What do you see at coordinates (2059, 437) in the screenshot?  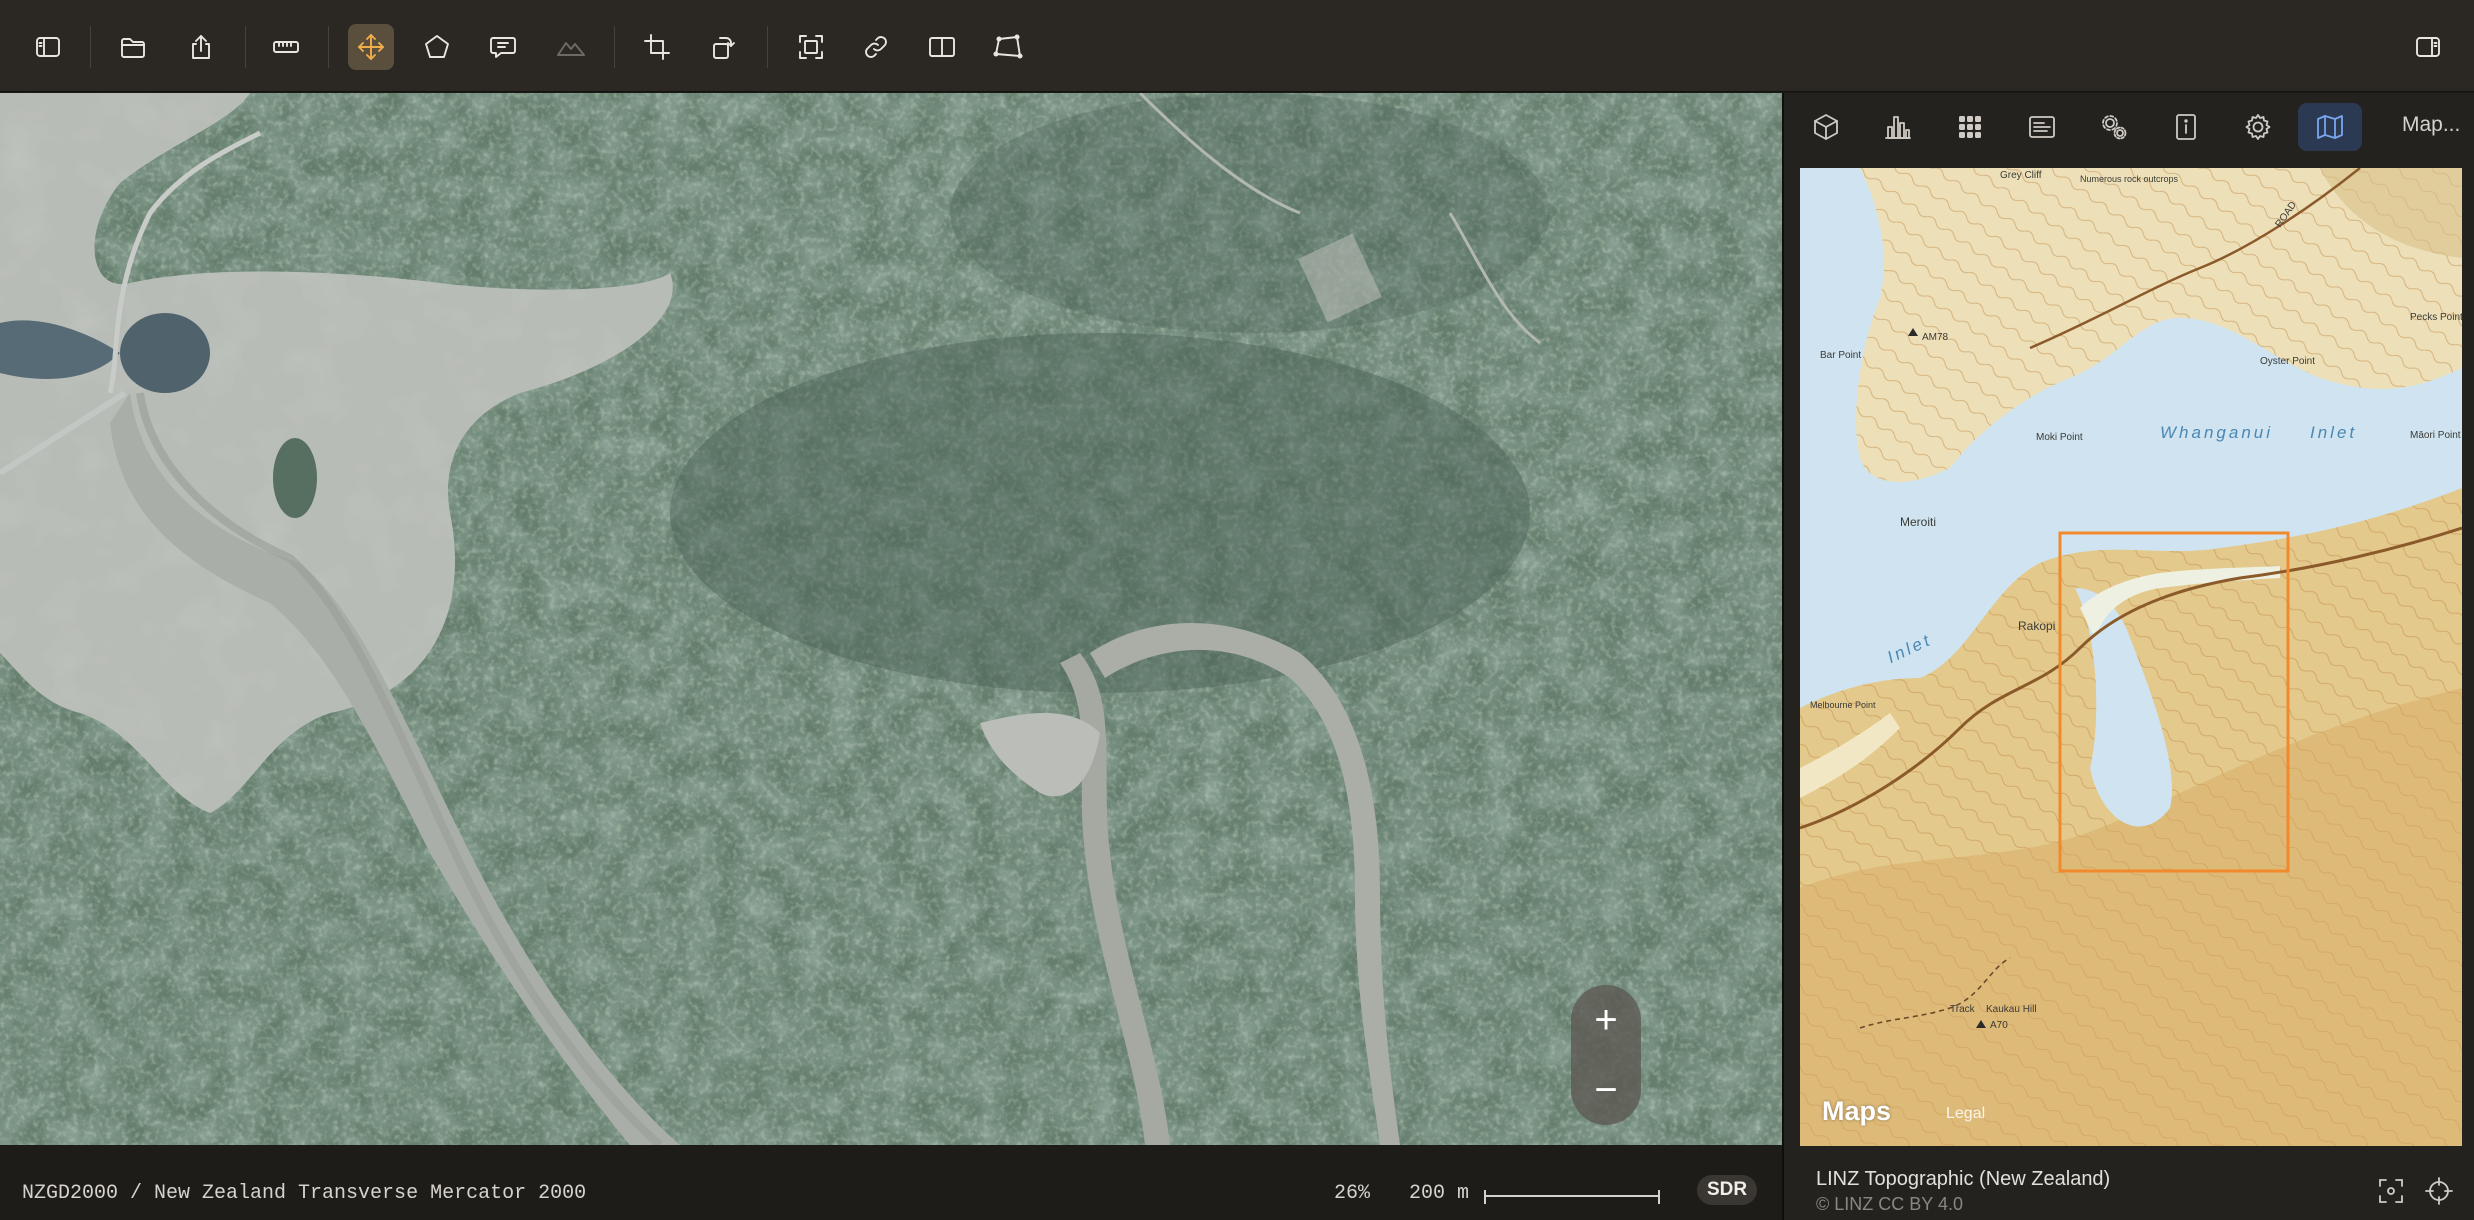 I see `map-label: Moki Point` at bounding box center [2059, 437].